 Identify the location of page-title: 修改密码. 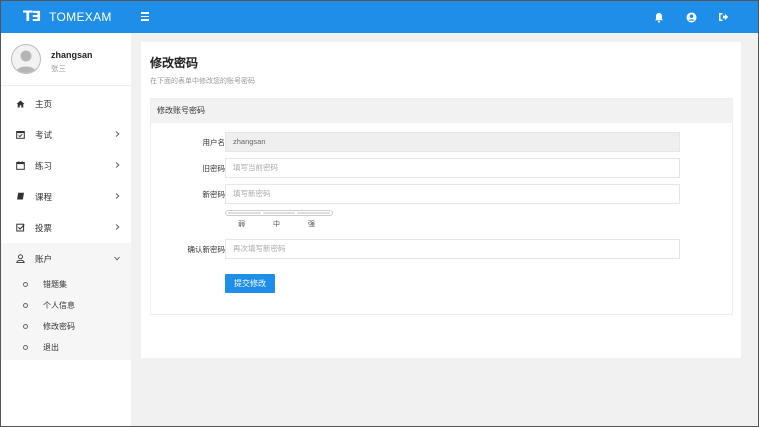
(174, 63).